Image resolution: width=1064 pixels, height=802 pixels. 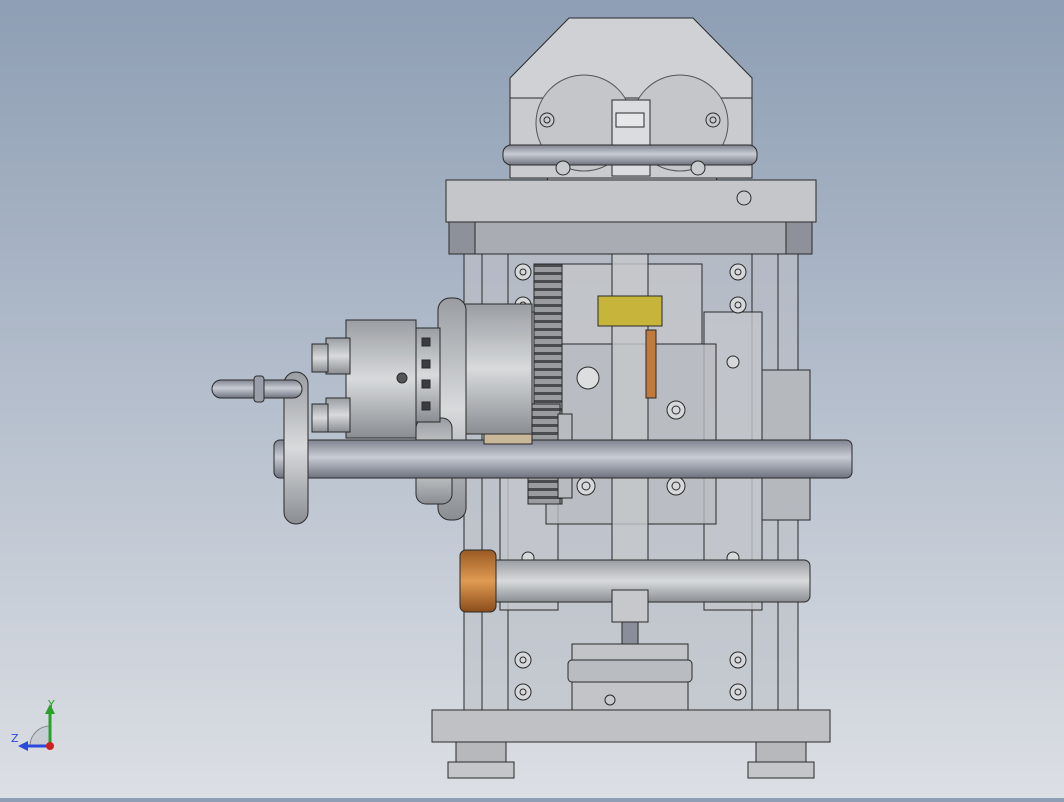 What do you see at coordinates (631, 744) in the screenshot?
I see `base-plate` at bounding box center [631, 744].